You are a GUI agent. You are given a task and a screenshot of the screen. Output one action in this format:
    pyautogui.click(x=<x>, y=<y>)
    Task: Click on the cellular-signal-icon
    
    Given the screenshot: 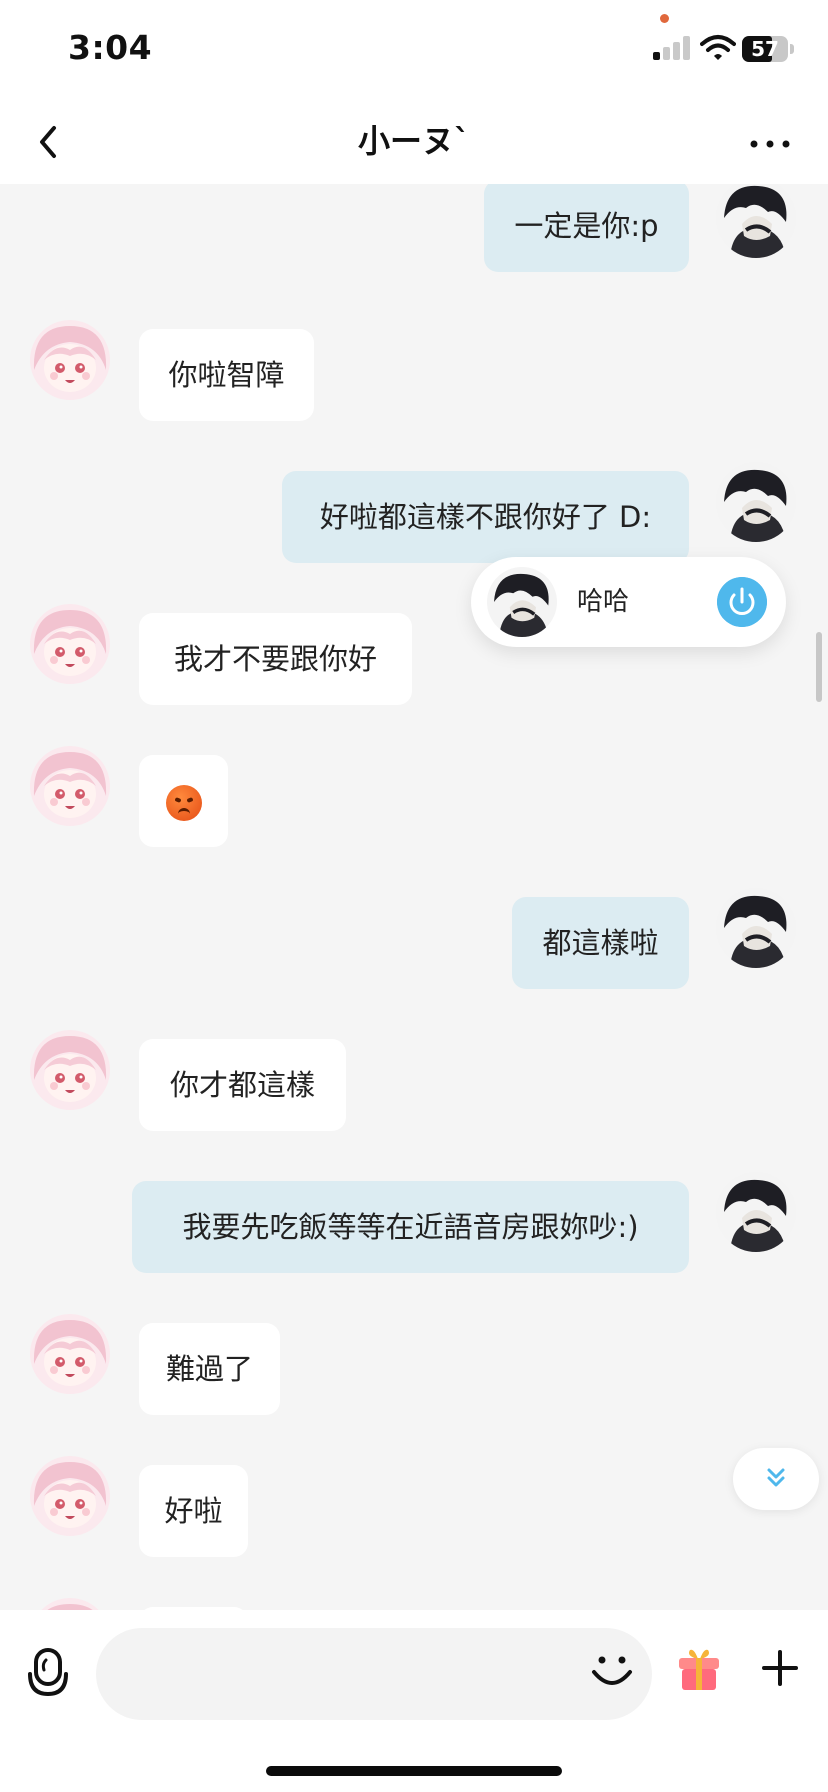 What is the action you would take?
    pyautogui.click(x=672, y=48)
    